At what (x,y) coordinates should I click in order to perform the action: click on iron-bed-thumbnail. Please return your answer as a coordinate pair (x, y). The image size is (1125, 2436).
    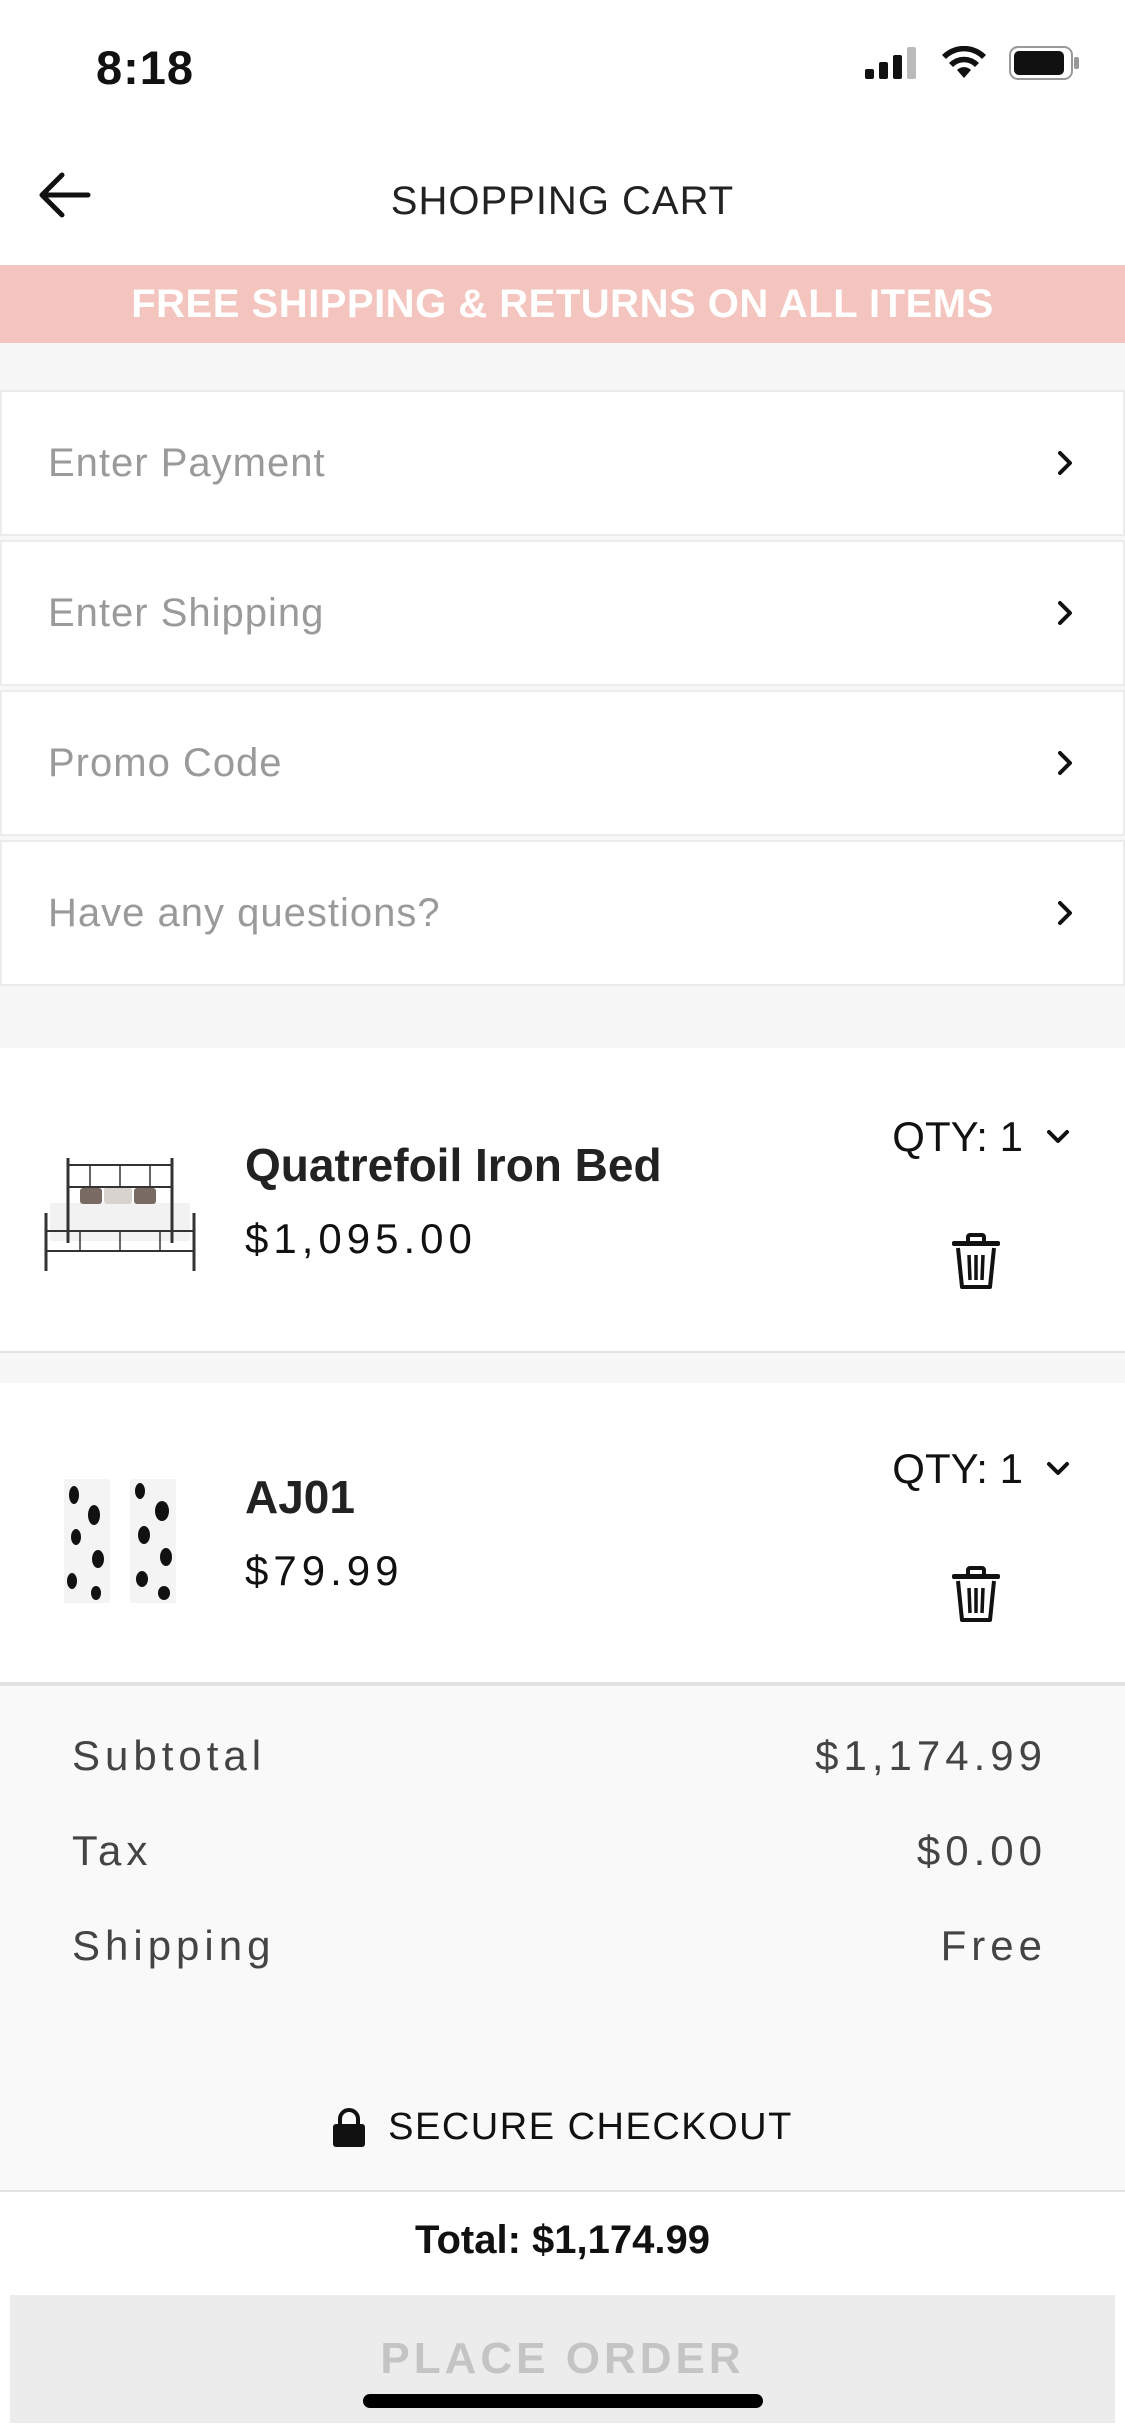
    Looking at the image, I should click on (120, 1214).